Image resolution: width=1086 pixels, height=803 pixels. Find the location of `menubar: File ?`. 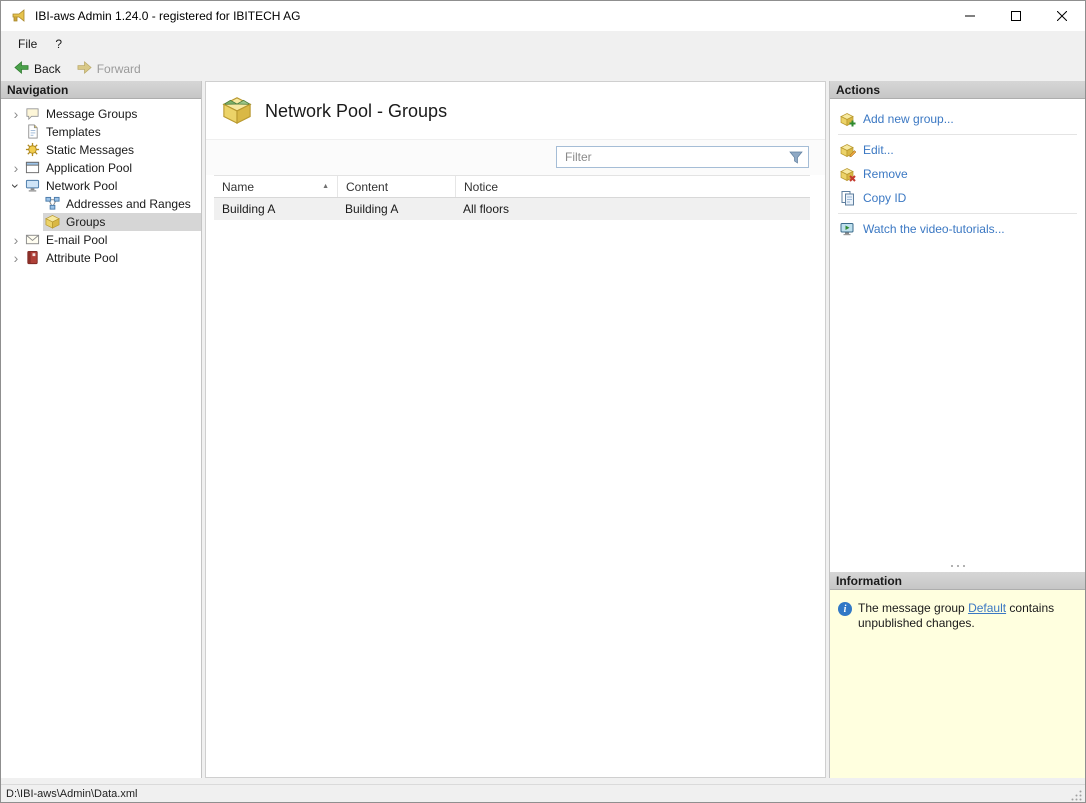

menubar: File ? is located at coordinates (543, 43).